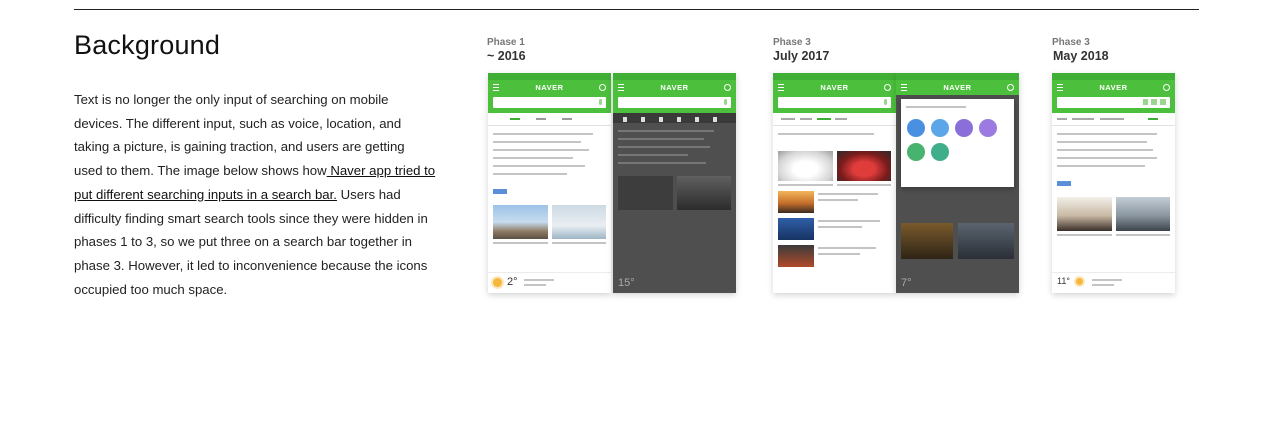 This screenshot has width=1282, height=448. Describe the element at coordinates (964, 128) in the screenshot. I see `image-search-icon` at that location.